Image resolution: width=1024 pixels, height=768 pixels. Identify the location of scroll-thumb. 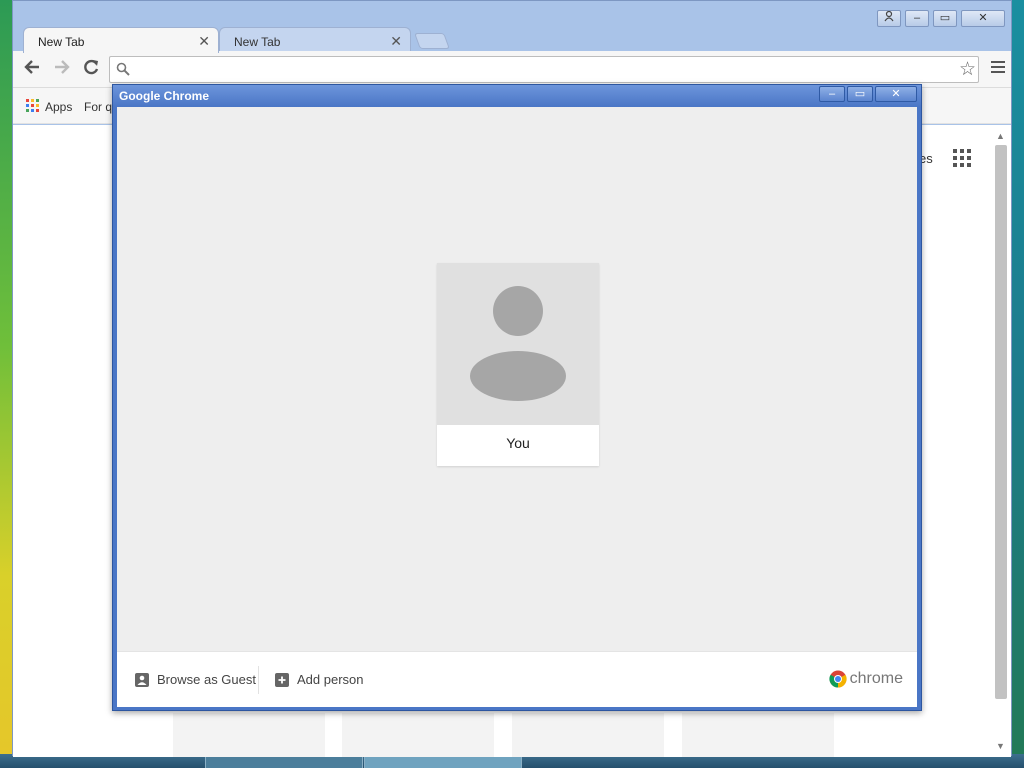
(1001, 422).